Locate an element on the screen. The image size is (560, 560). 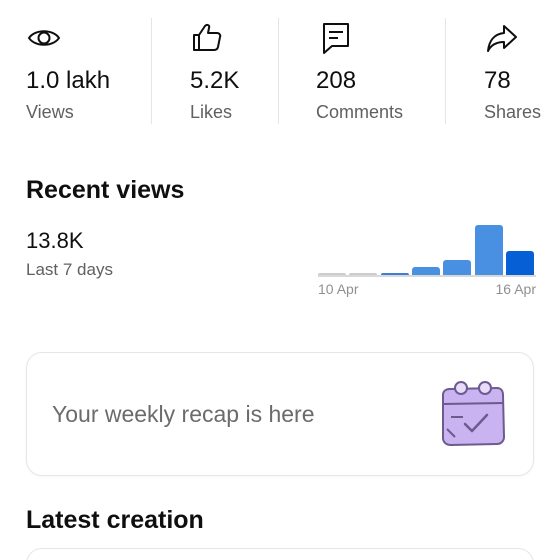
comment-icon is located at coordinates (336, 38).